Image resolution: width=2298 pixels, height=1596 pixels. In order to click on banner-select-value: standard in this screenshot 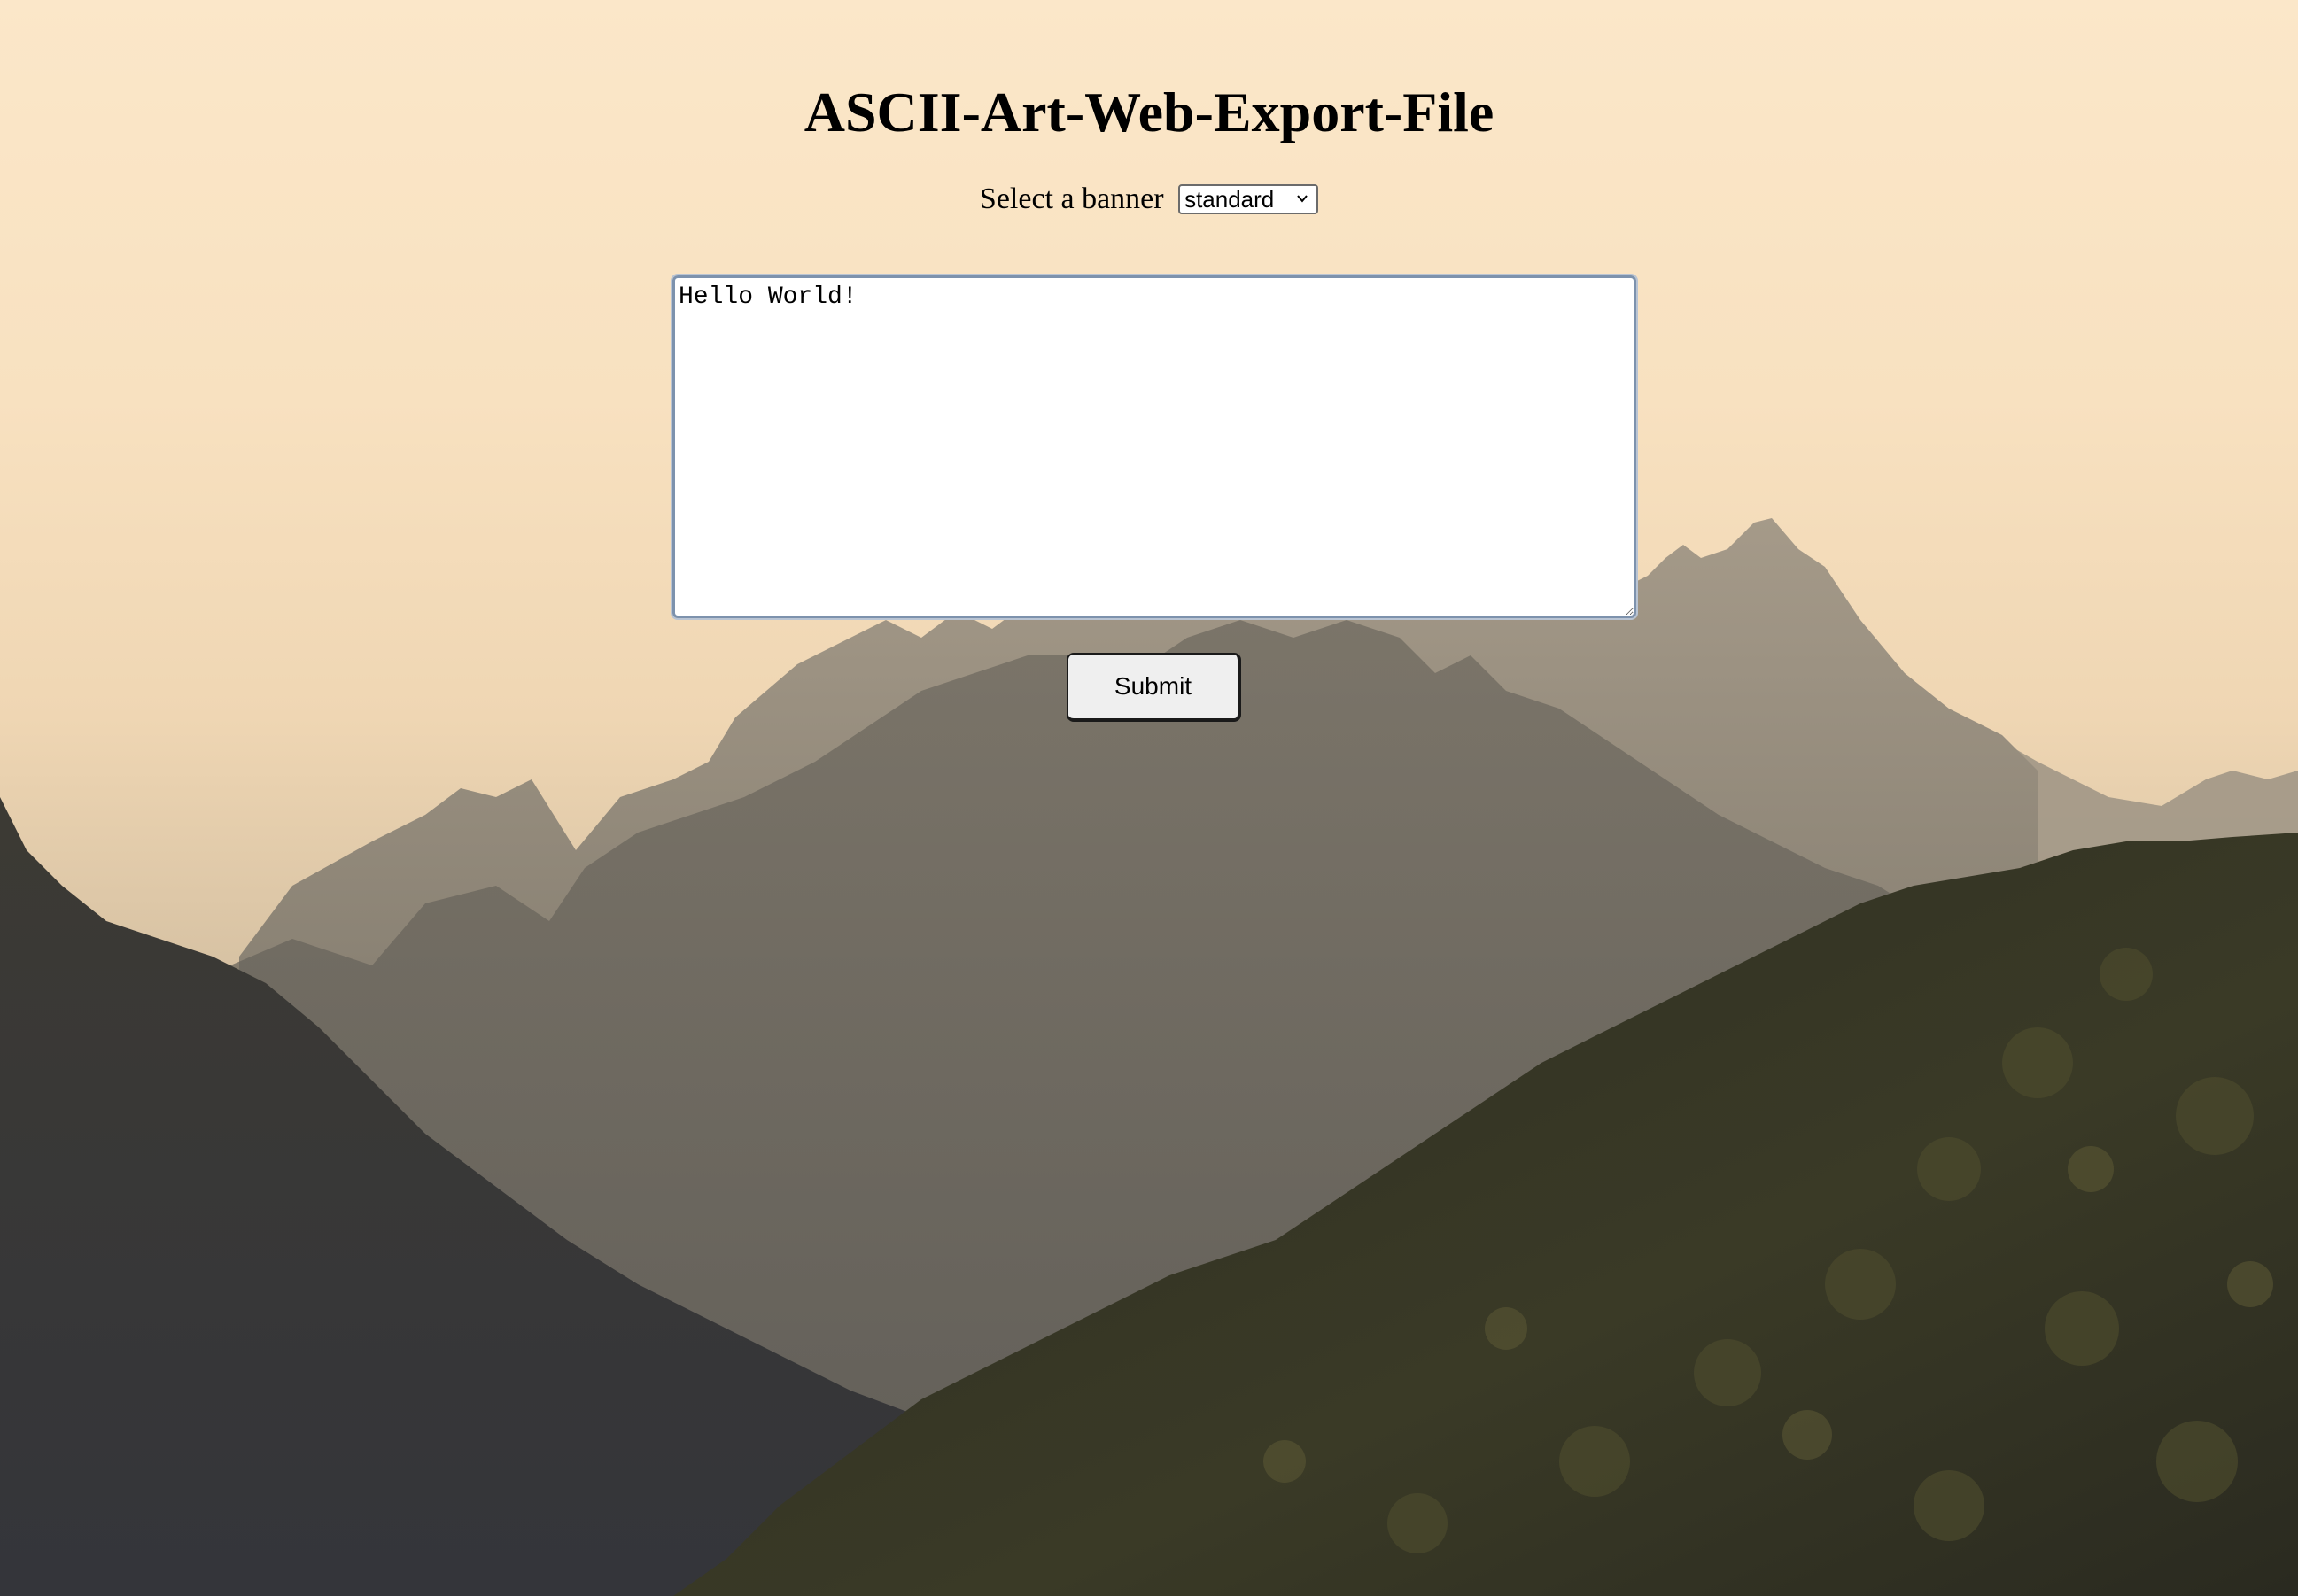, I will do `click(1229, 199)`.